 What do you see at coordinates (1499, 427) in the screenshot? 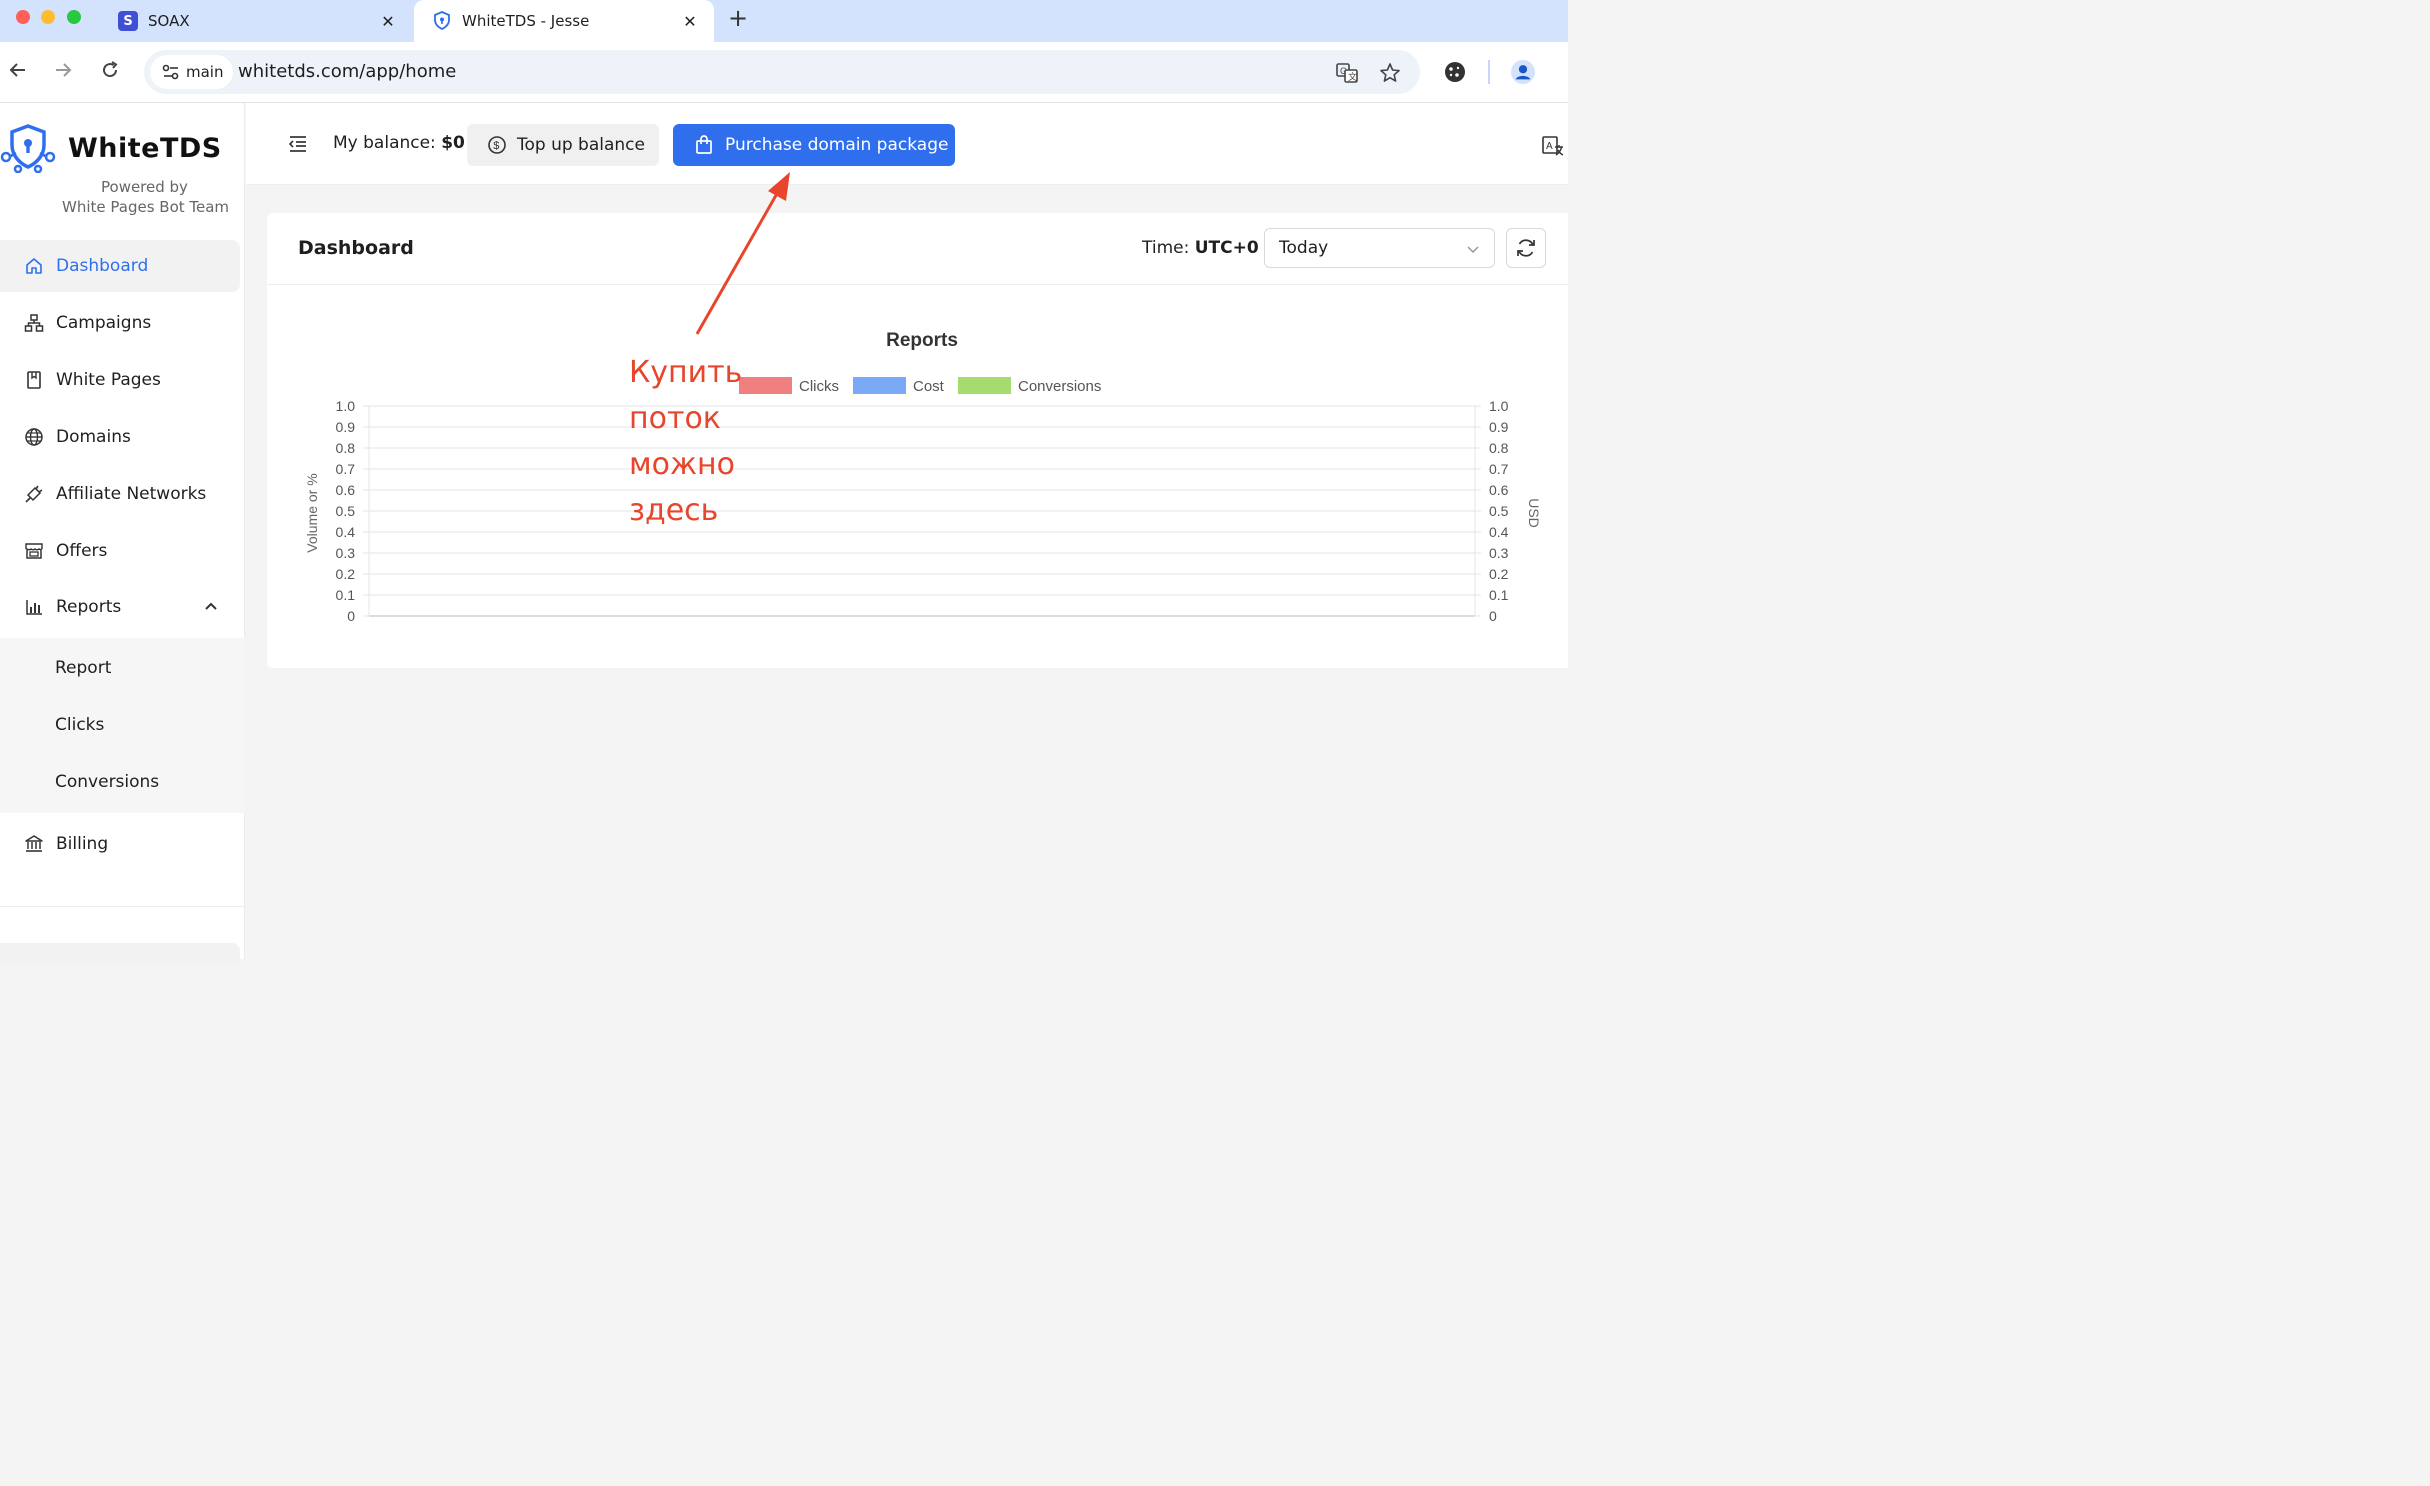
I see `y2-tick-label: 0.9` at bounding box center [1499, 427].